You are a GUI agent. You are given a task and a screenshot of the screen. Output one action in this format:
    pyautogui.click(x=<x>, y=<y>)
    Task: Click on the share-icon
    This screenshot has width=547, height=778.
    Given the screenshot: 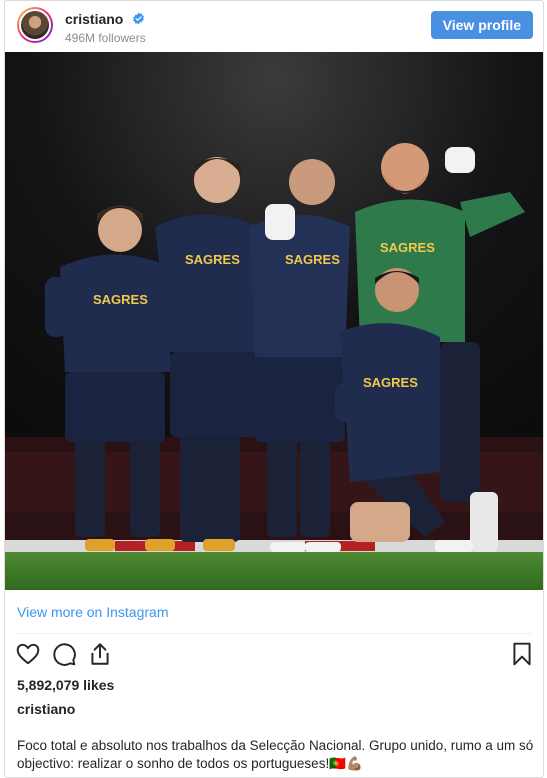 What is the action you would take?
    pyautogui.click(x=100, y=654)
    